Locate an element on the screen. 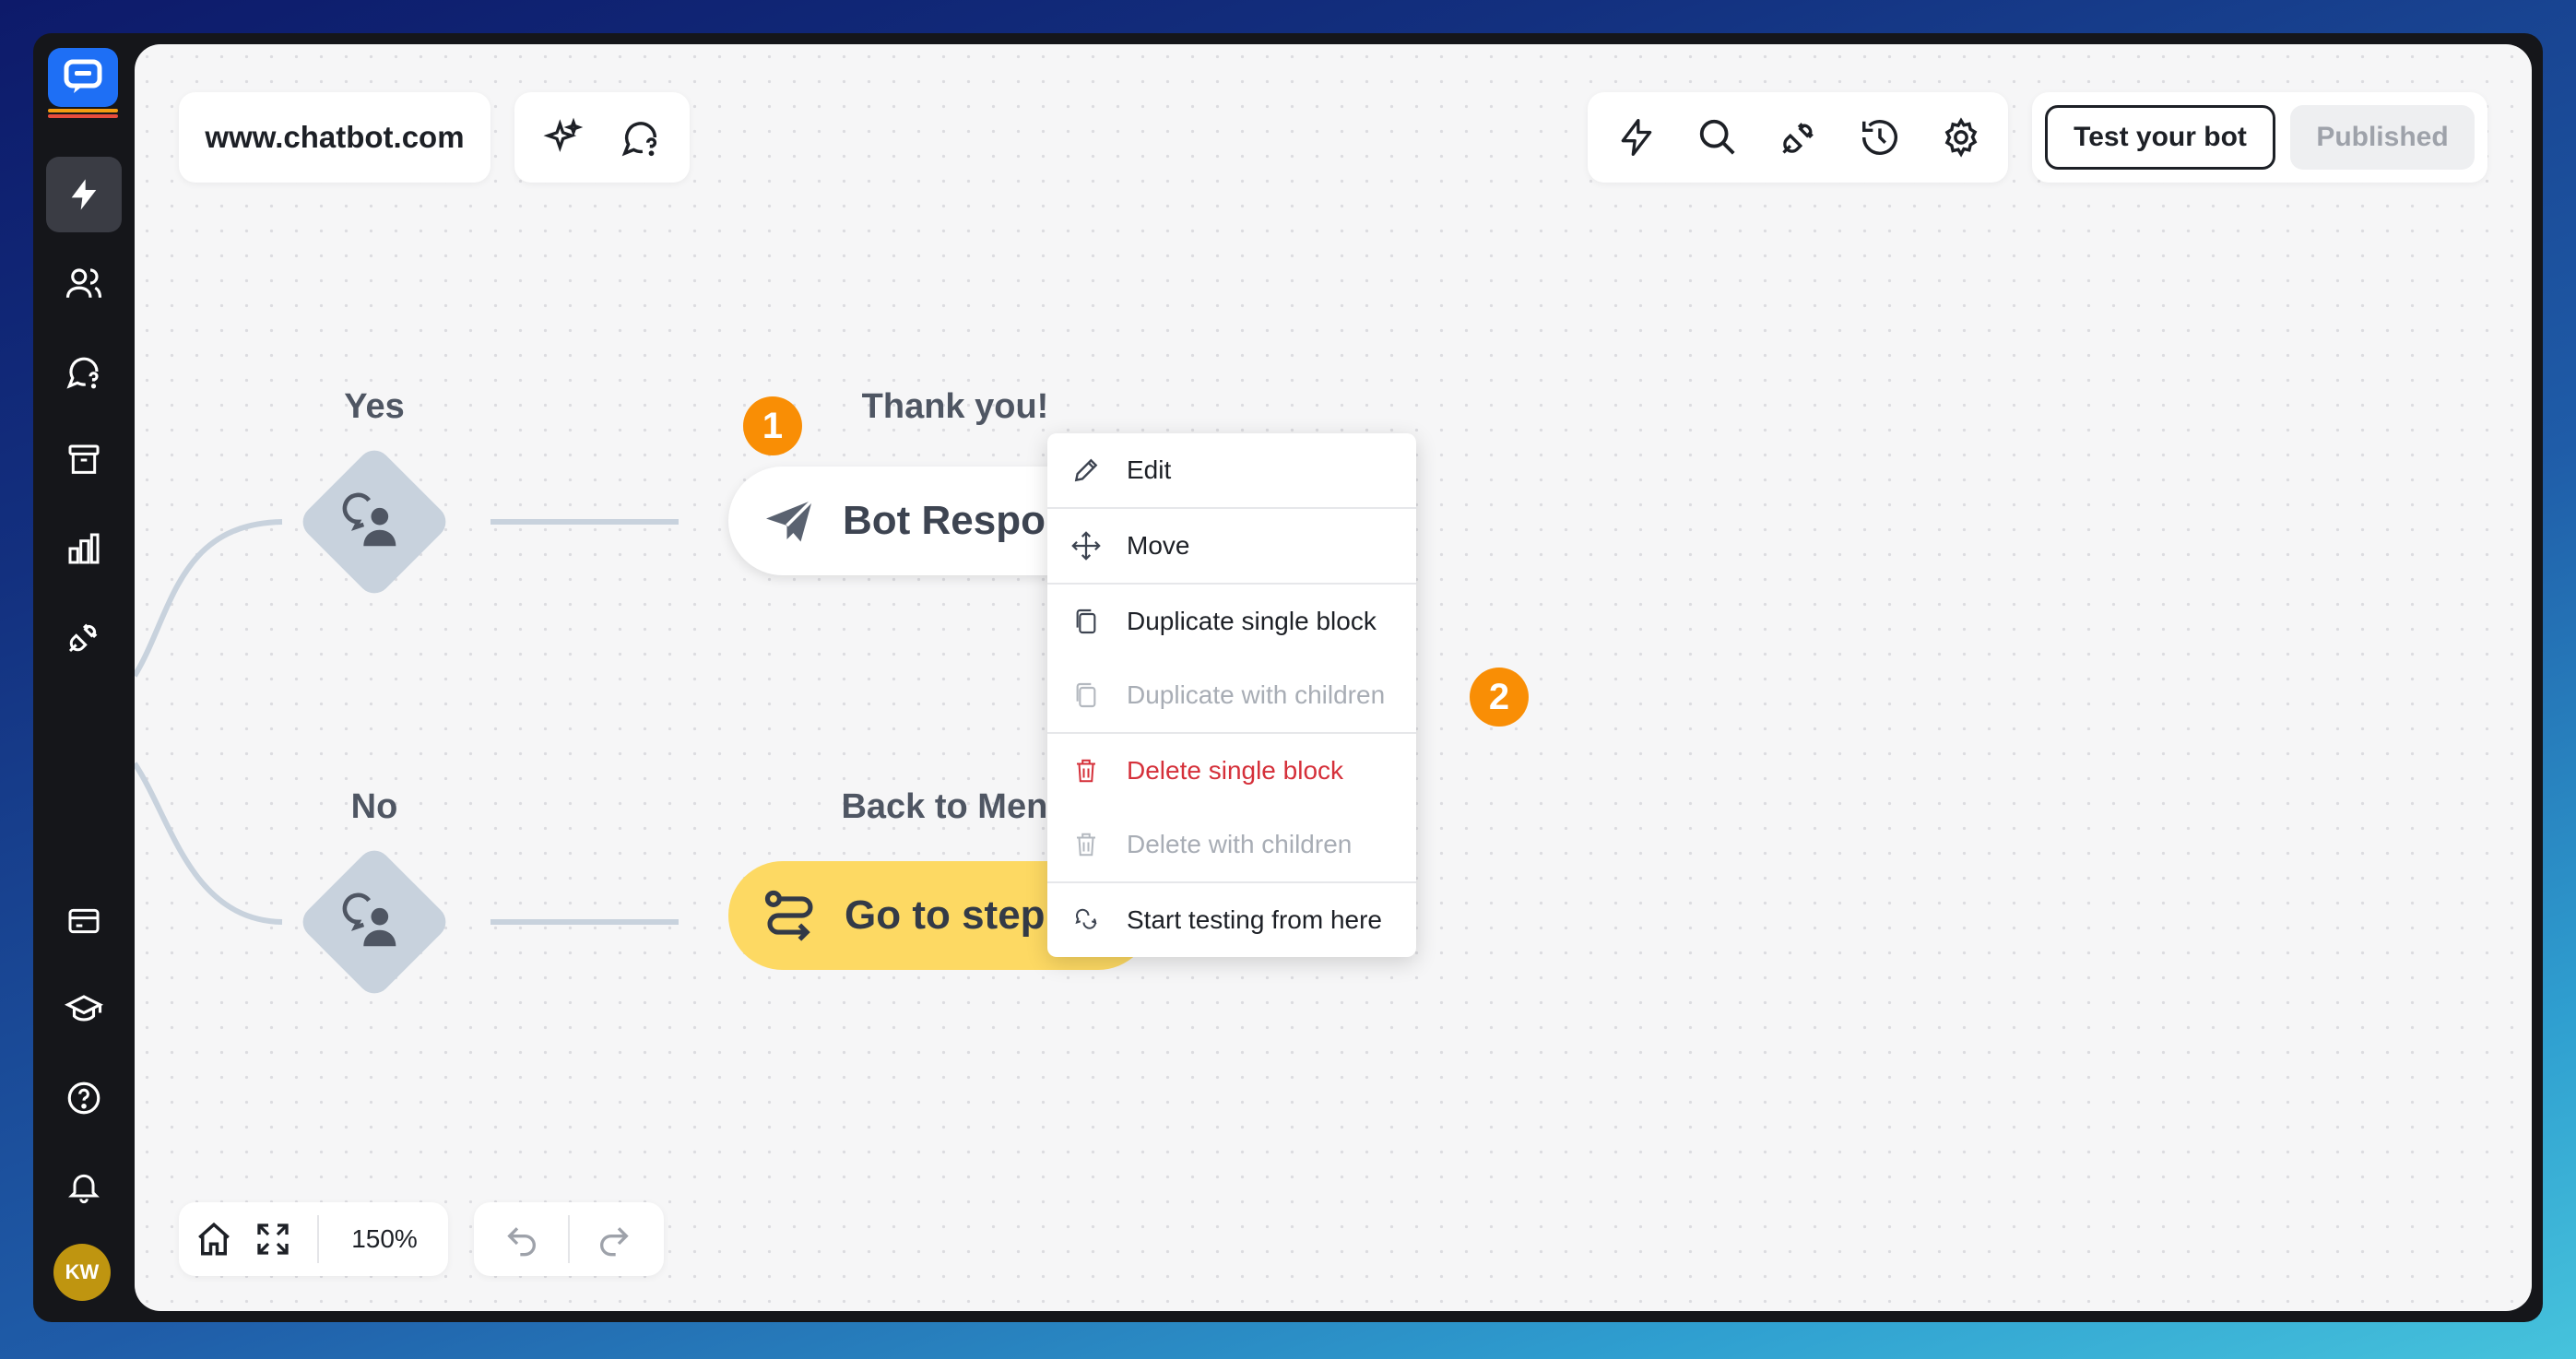 Image resolution: width=2576 pixels, height=1359 pixels. history-button is located at coordinates (1880, 137).